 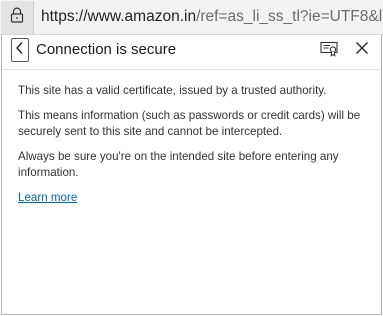 I want to click on popup-header: Connection is secure, so click(x=191, y=51).